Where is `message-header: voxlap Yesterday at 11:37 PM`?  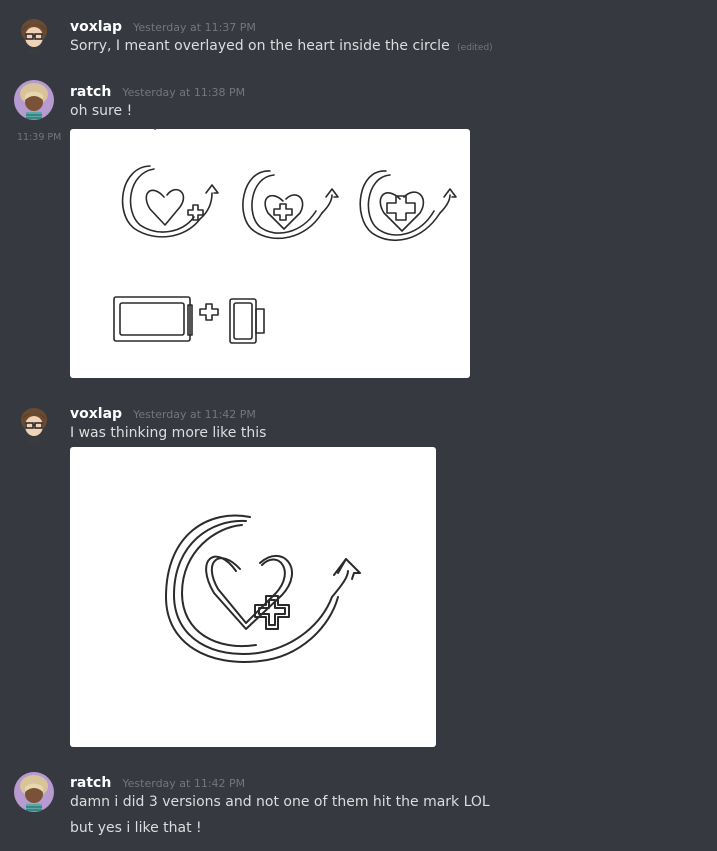 message-header: voxlap Yesterday at 11:37 PM is located at coordinates (163, 26).